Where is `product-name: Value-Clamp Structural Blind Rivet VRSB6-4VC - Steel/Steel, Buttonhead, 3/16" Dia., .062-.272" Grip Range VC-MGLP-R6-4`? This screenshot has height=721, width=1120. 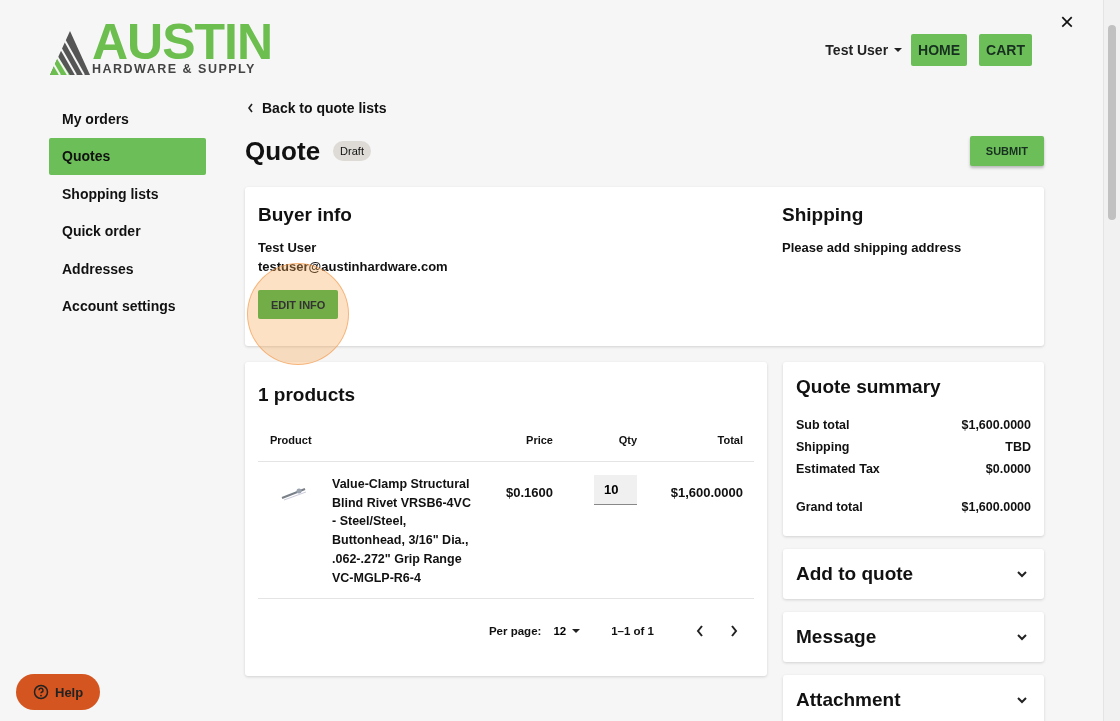
product-name: Value-Clamp Structural Blind Rivet VRSB6-4VC - Steel/Steel, Buttonhead, 3/16" Dia., .062-.272" Grip Range VC-MGLP-R6-4 is located at coordinates (402, 531).